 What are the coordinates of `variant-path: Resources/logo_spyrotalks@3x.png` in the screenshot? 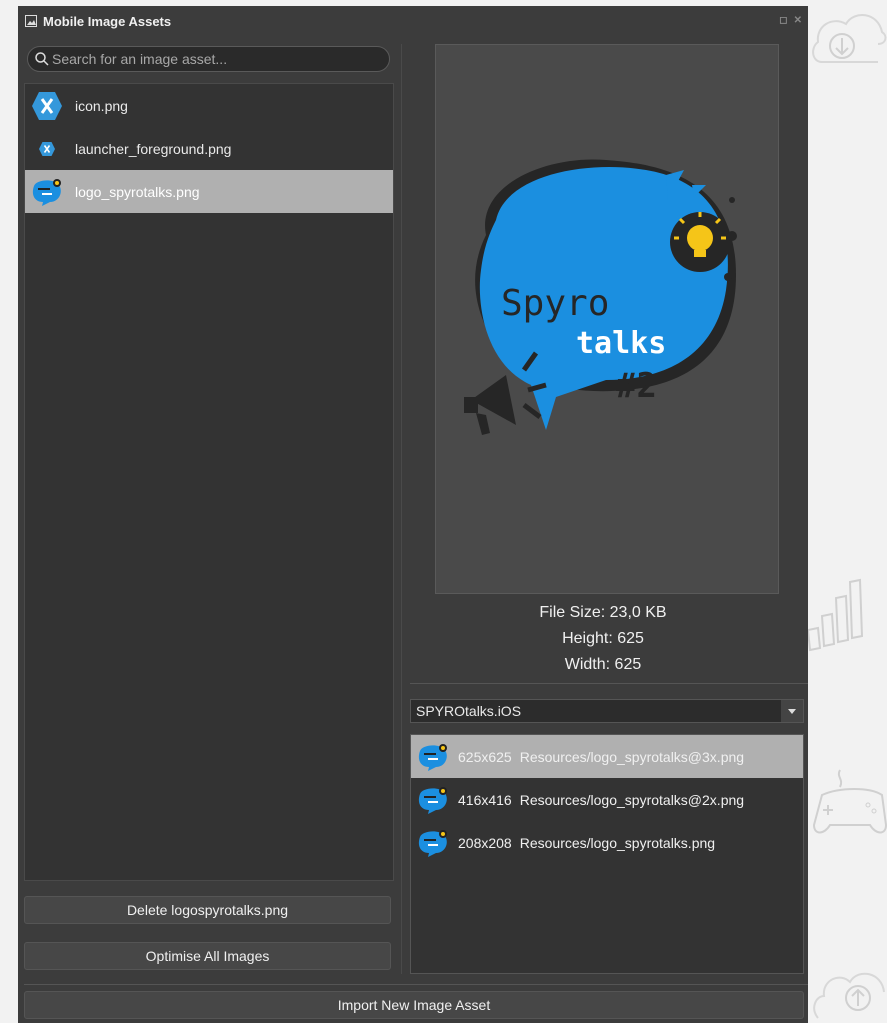 It's located at (632, 756).